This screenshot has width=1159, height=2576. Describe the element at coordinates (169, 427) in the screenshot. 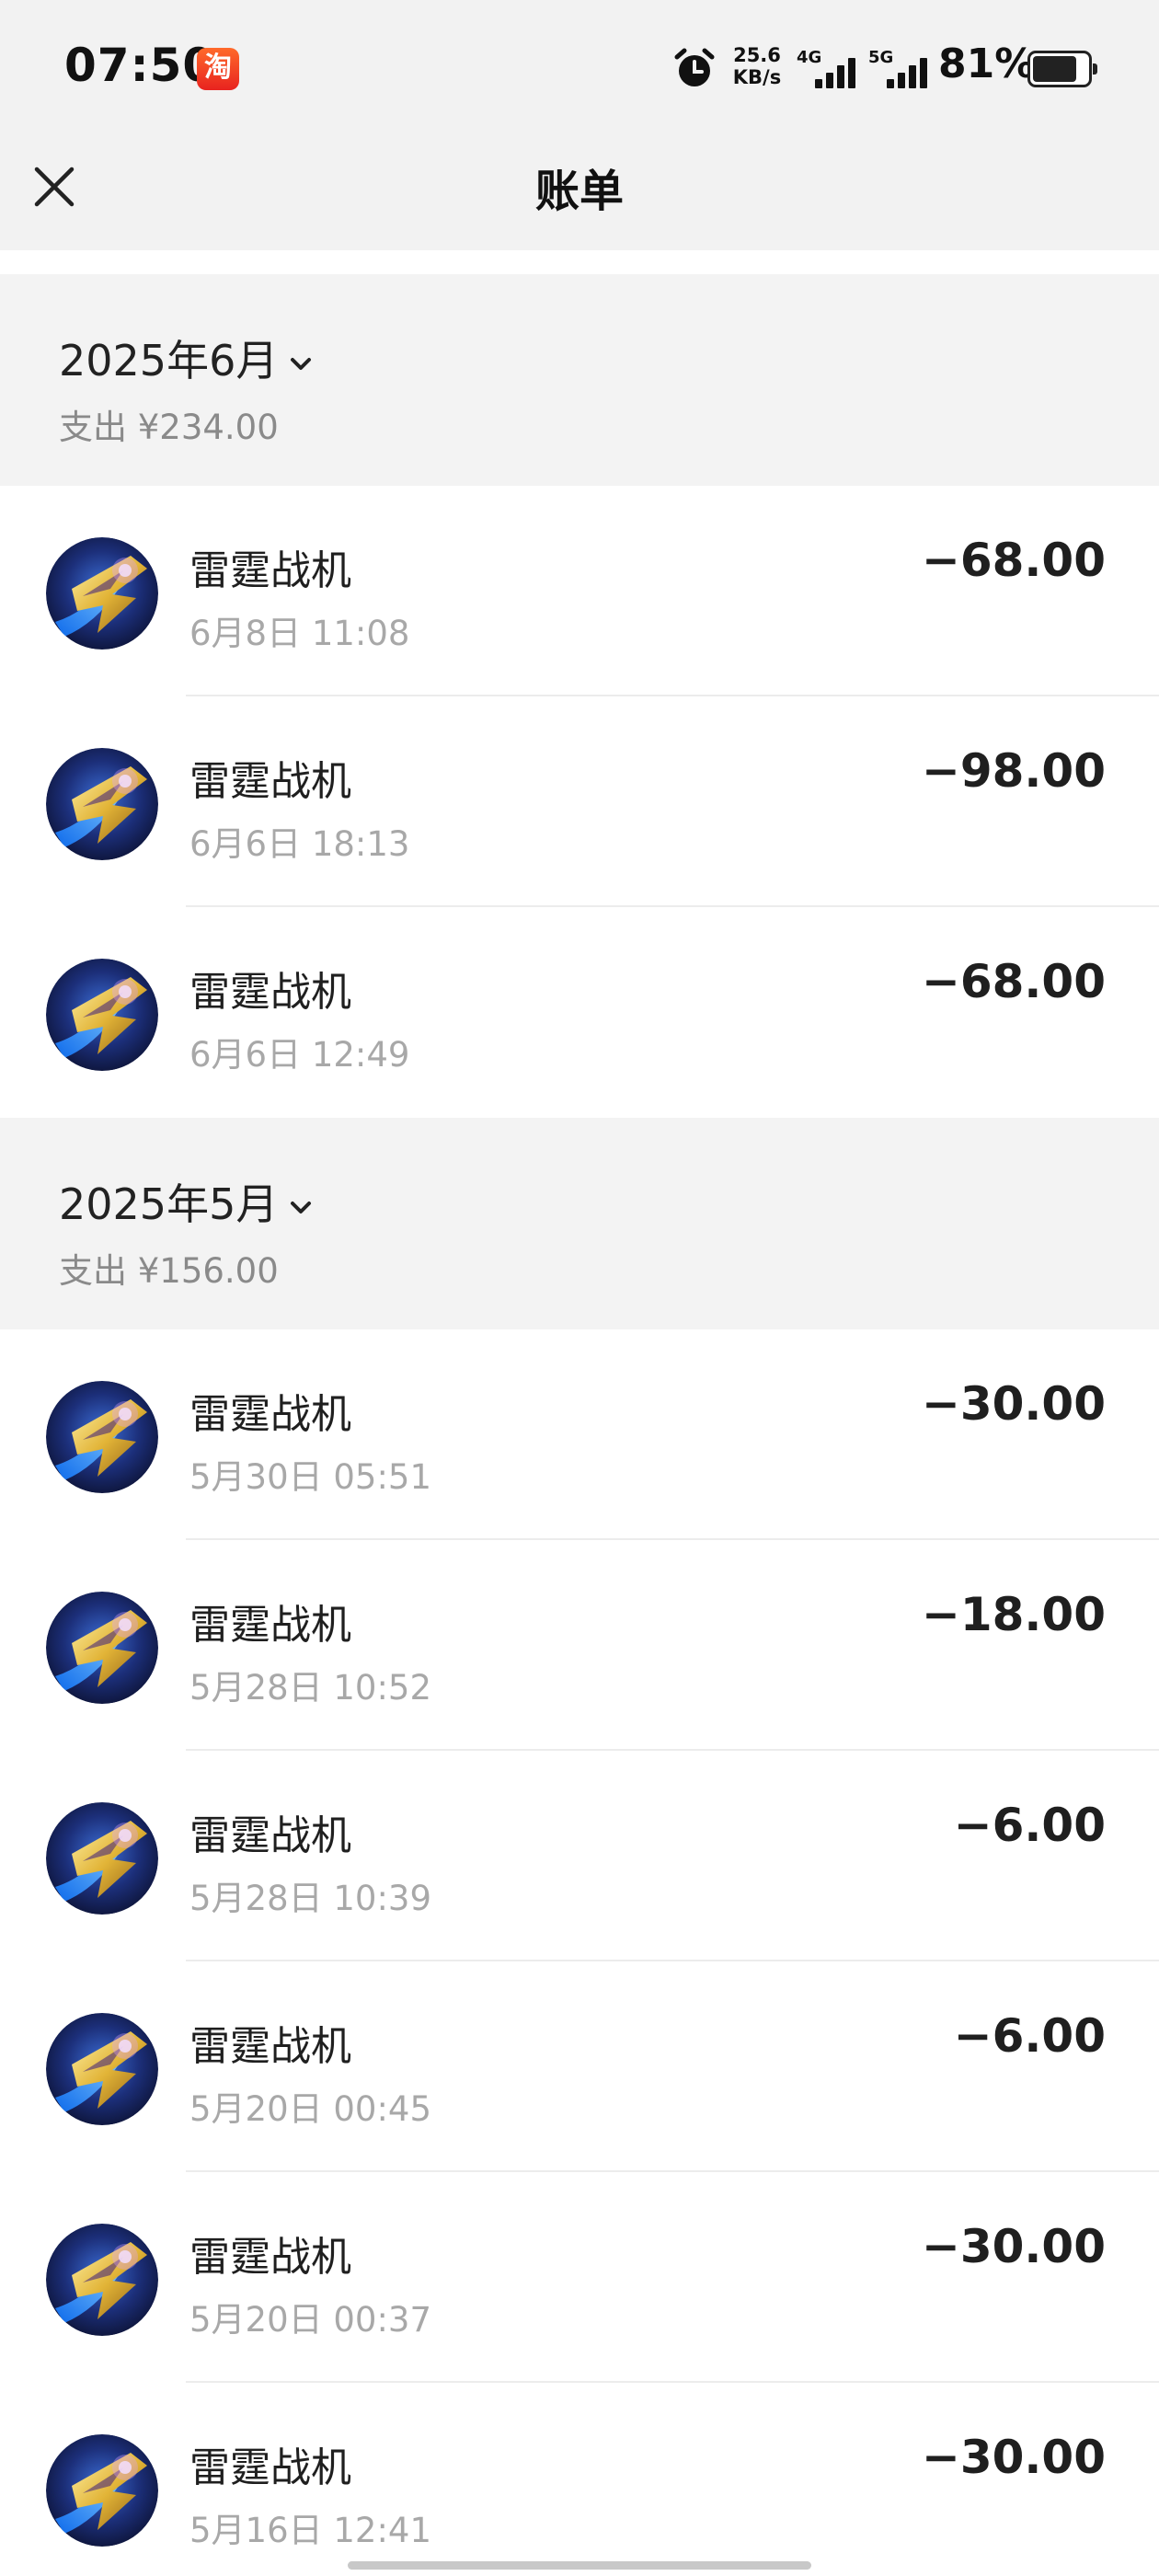

I see `month-expense-summary: 支出 ¥234.00` at that location.